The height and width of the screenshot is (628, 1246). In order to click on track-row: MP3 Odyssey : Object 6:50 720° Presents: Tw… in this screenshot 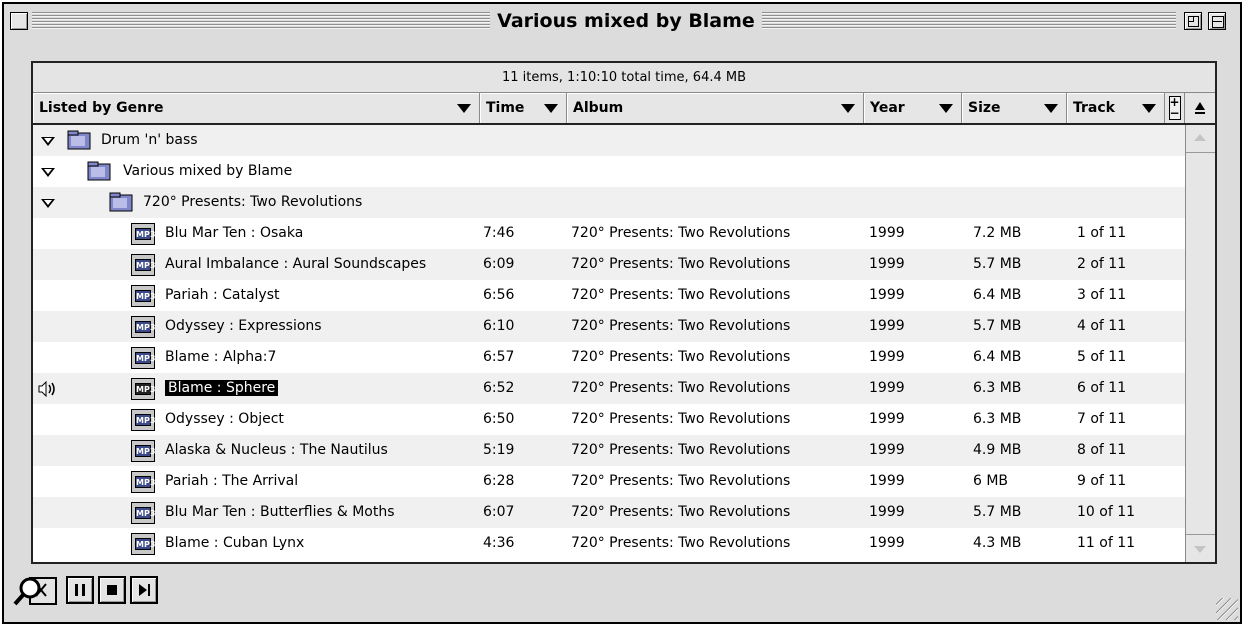, I will do `click(609, 419)`.